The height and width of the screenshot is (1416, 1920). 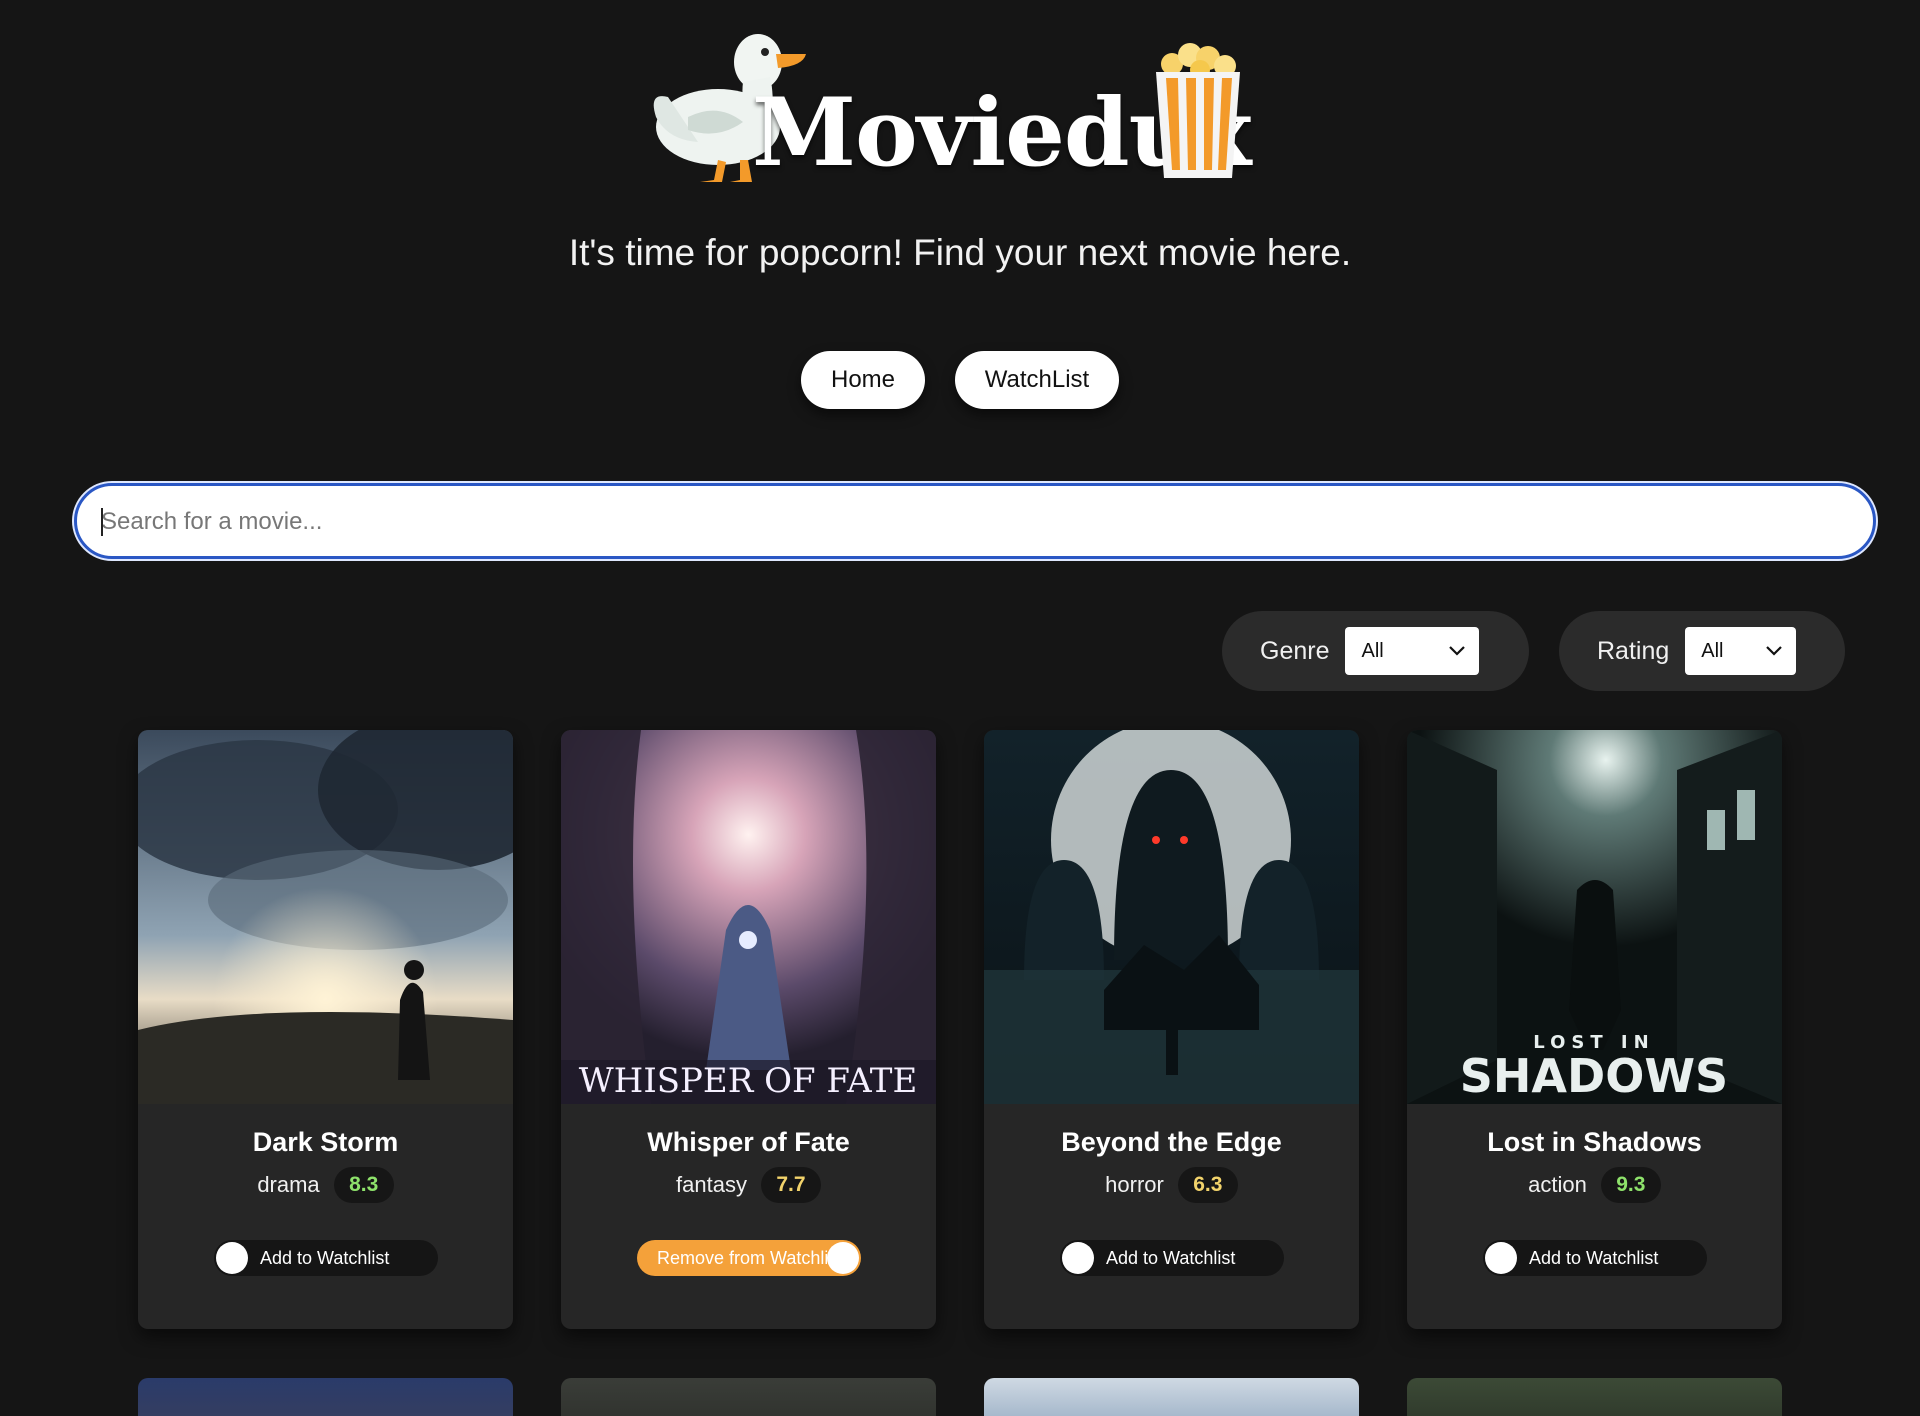 What do you see at coordinates (742, 1258) in the screenshot?
I see `watchlist-toggle-label: Remove from Watchlist` at bounding box center [742, 1258].